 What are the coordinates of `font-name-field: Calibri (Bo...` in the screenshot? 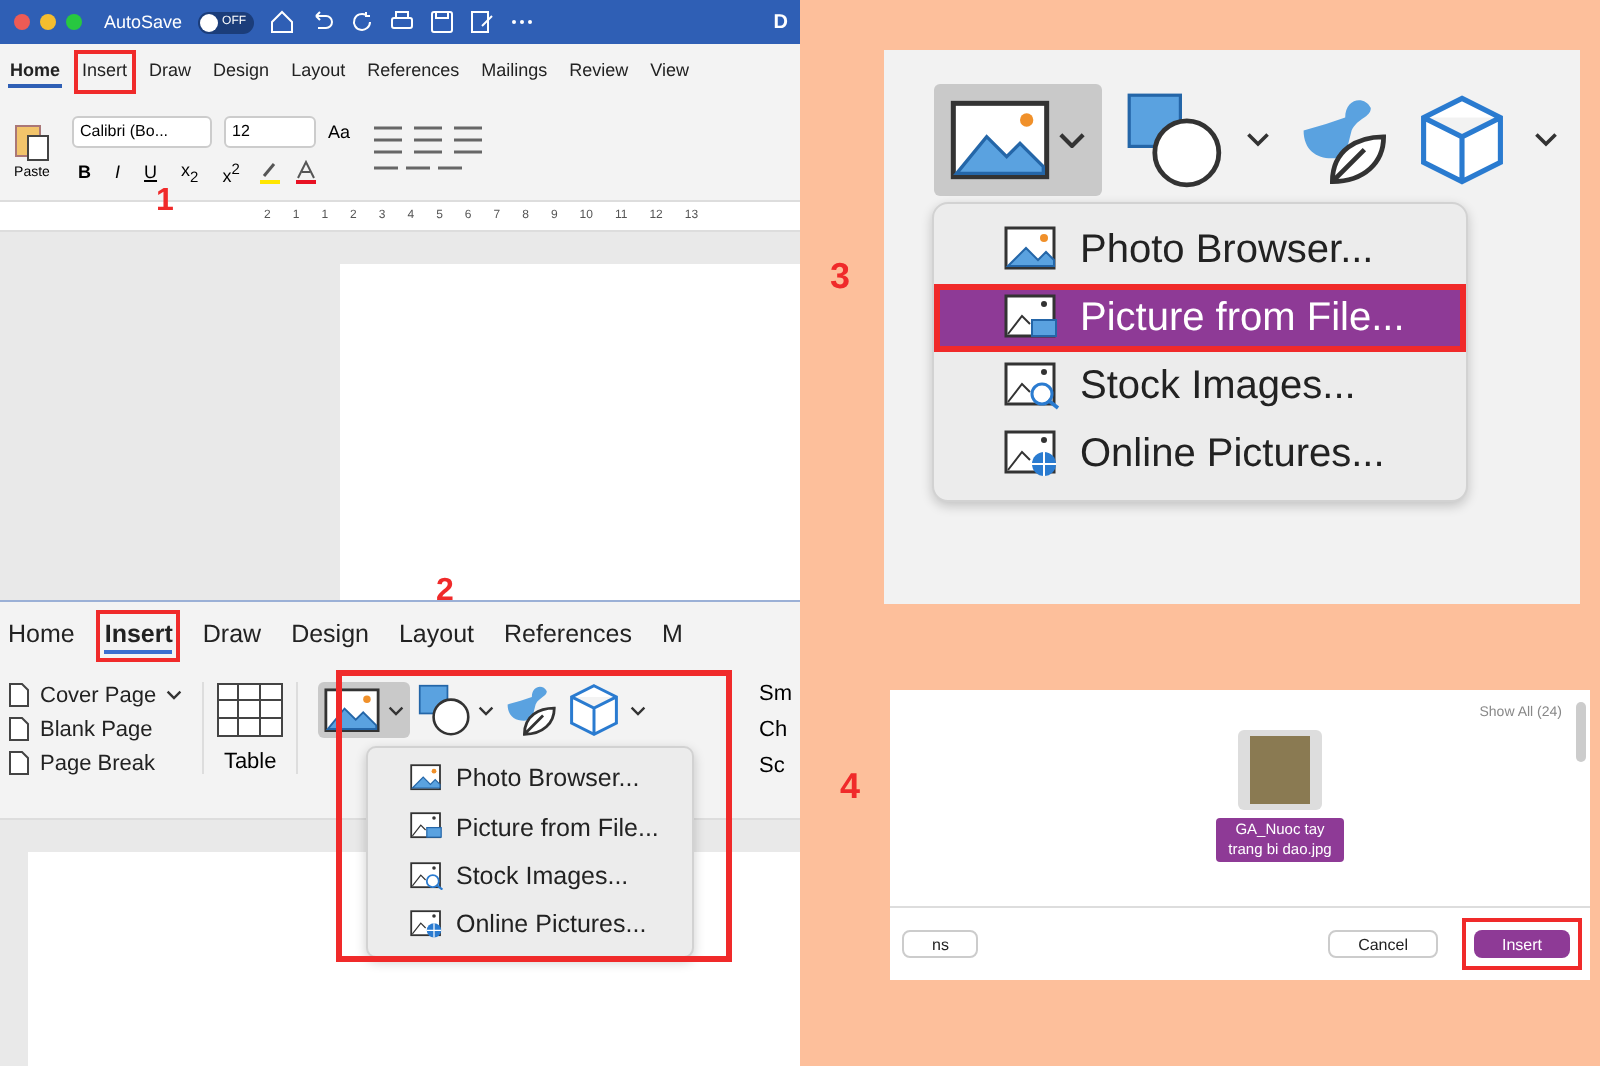 It's located at (142, 131).